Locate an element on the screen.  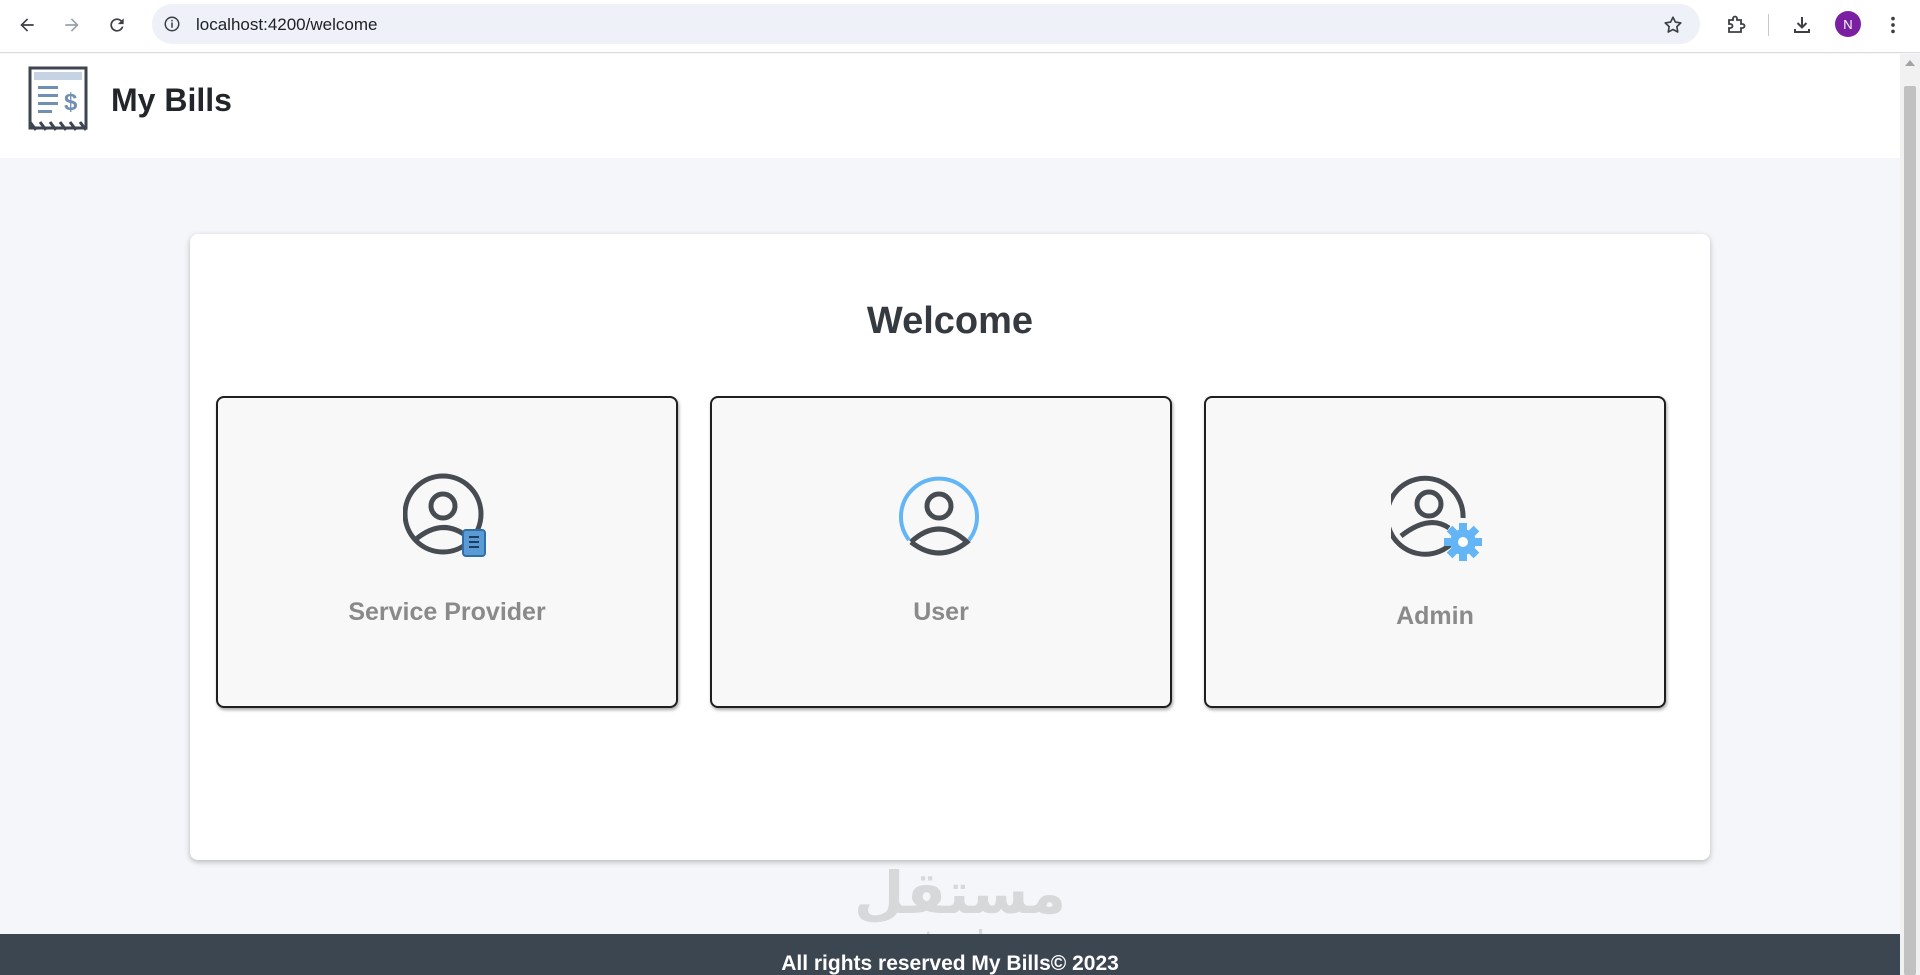
download-icon is located at coordinates (1802, 25).